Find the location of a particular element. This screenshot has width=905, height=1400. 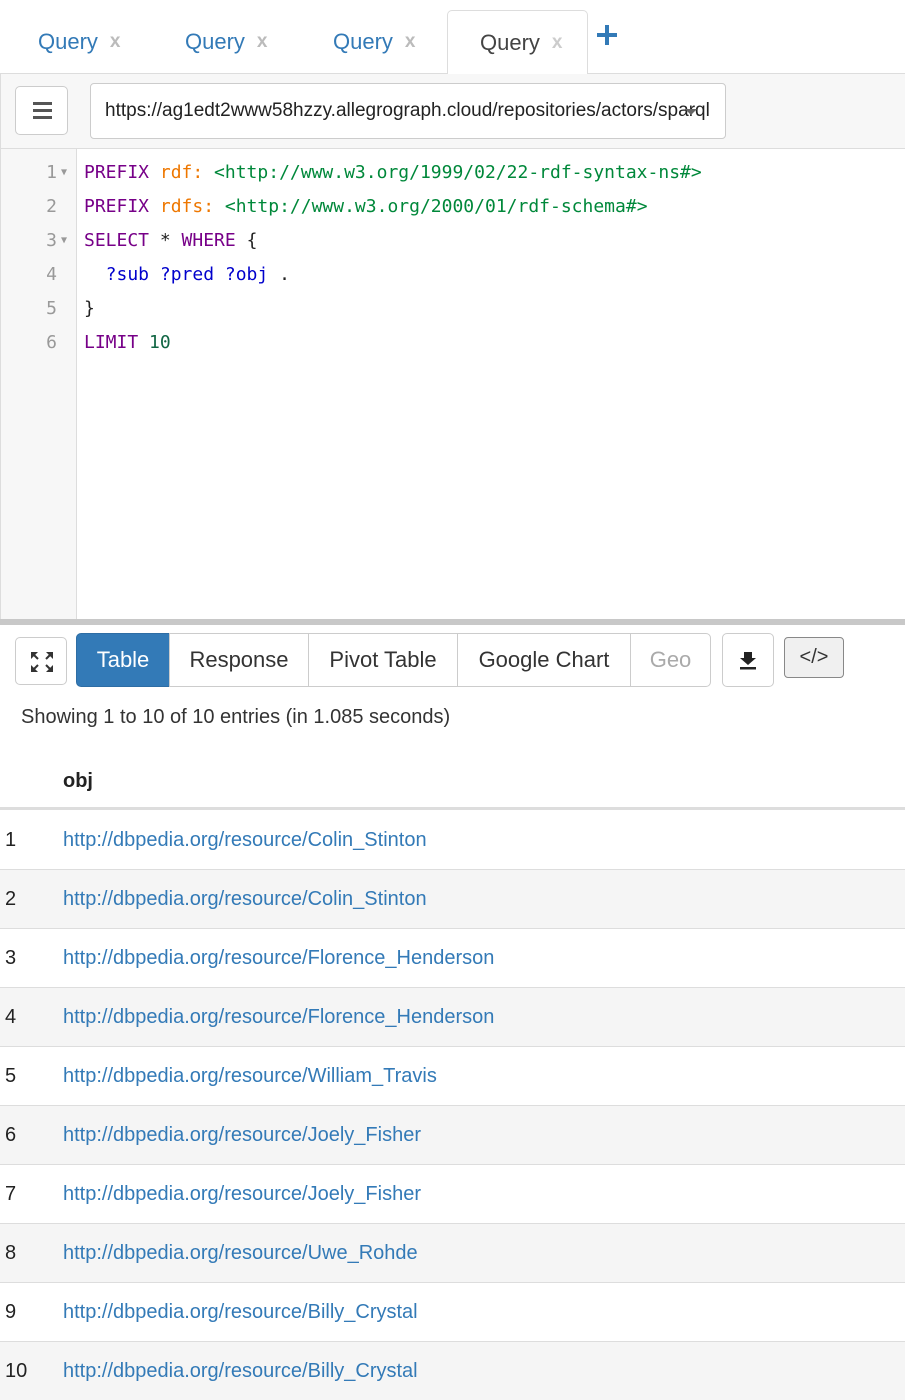

code-token: . is located at coordinates (284, 274).